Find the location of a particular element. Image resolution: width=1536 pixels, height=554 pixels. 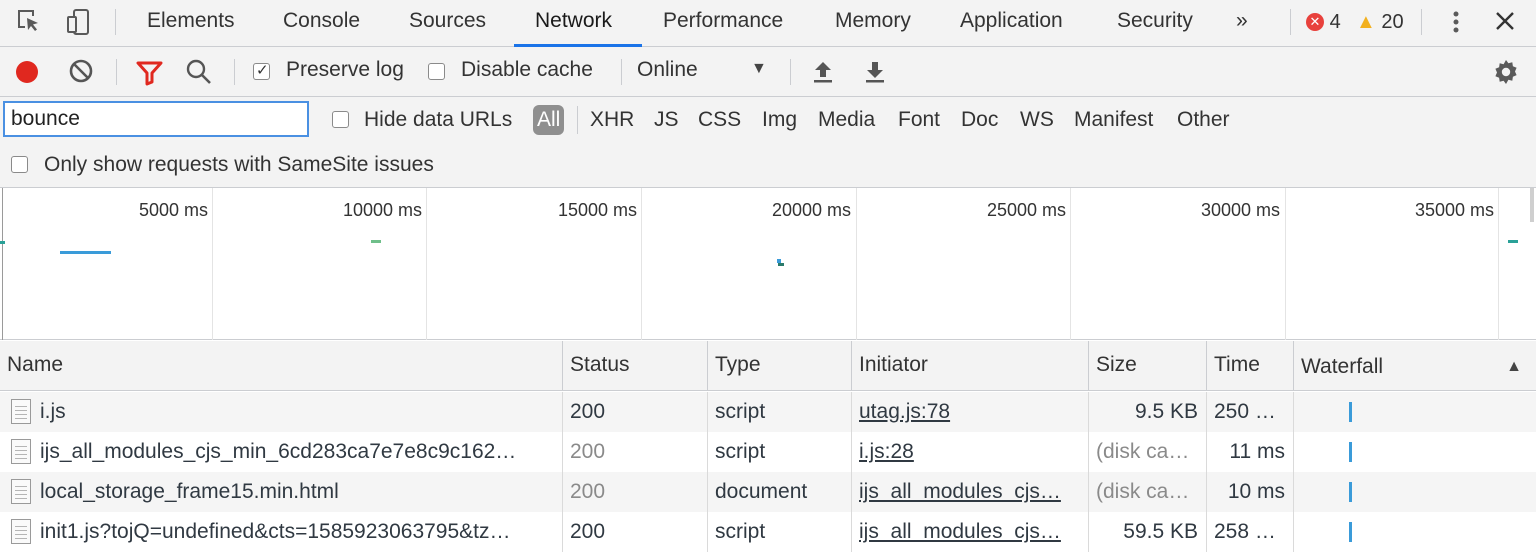

overview-tick: 35000 ms is located at coordinates (1454, 210).